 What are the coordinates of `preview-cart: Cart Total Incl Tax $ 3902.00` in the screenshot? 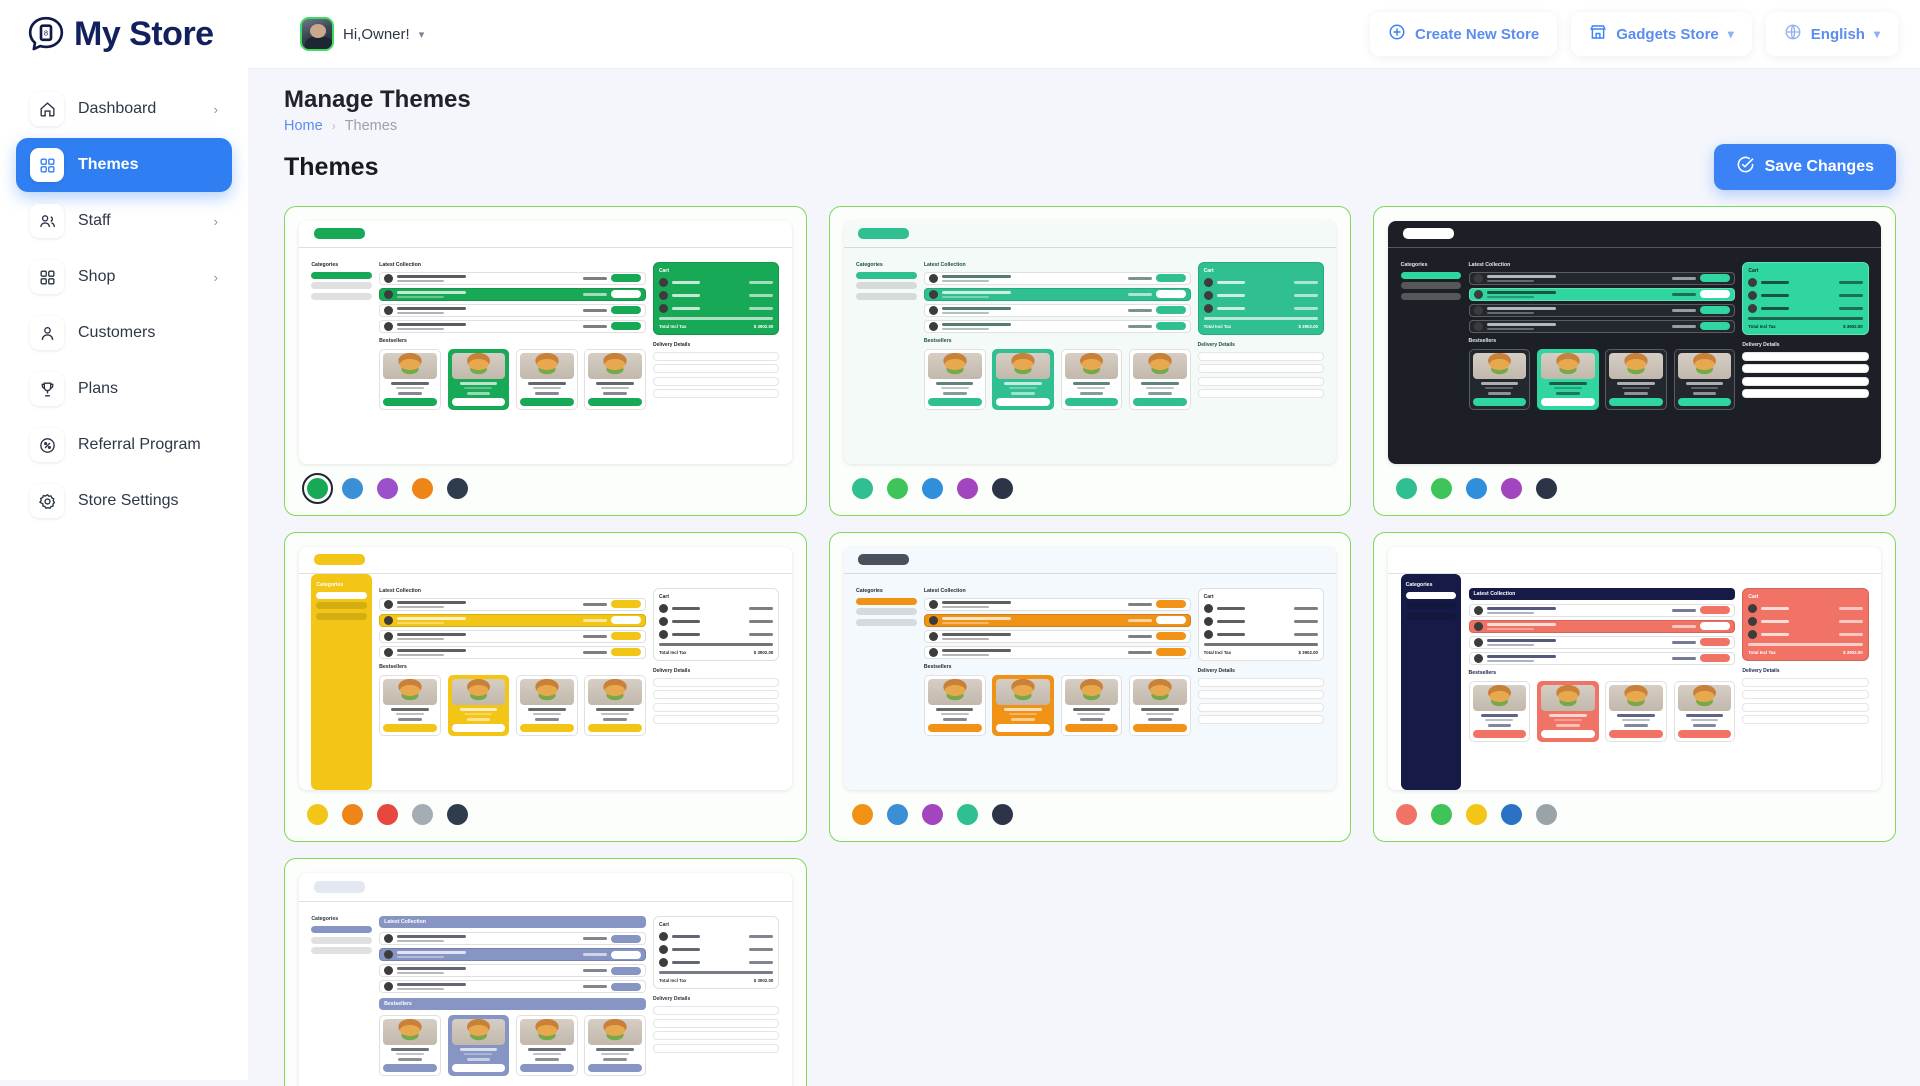 It's located at (1805, 298).